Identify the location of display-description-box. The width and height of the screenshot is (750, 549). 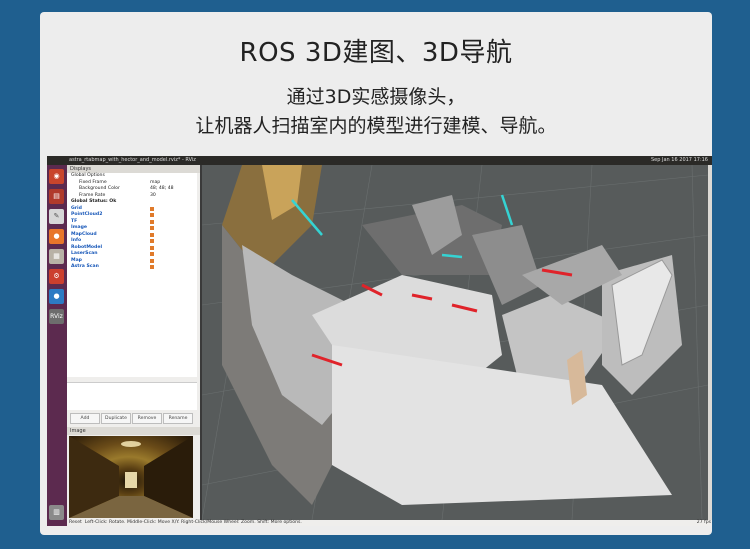
(132, 396).